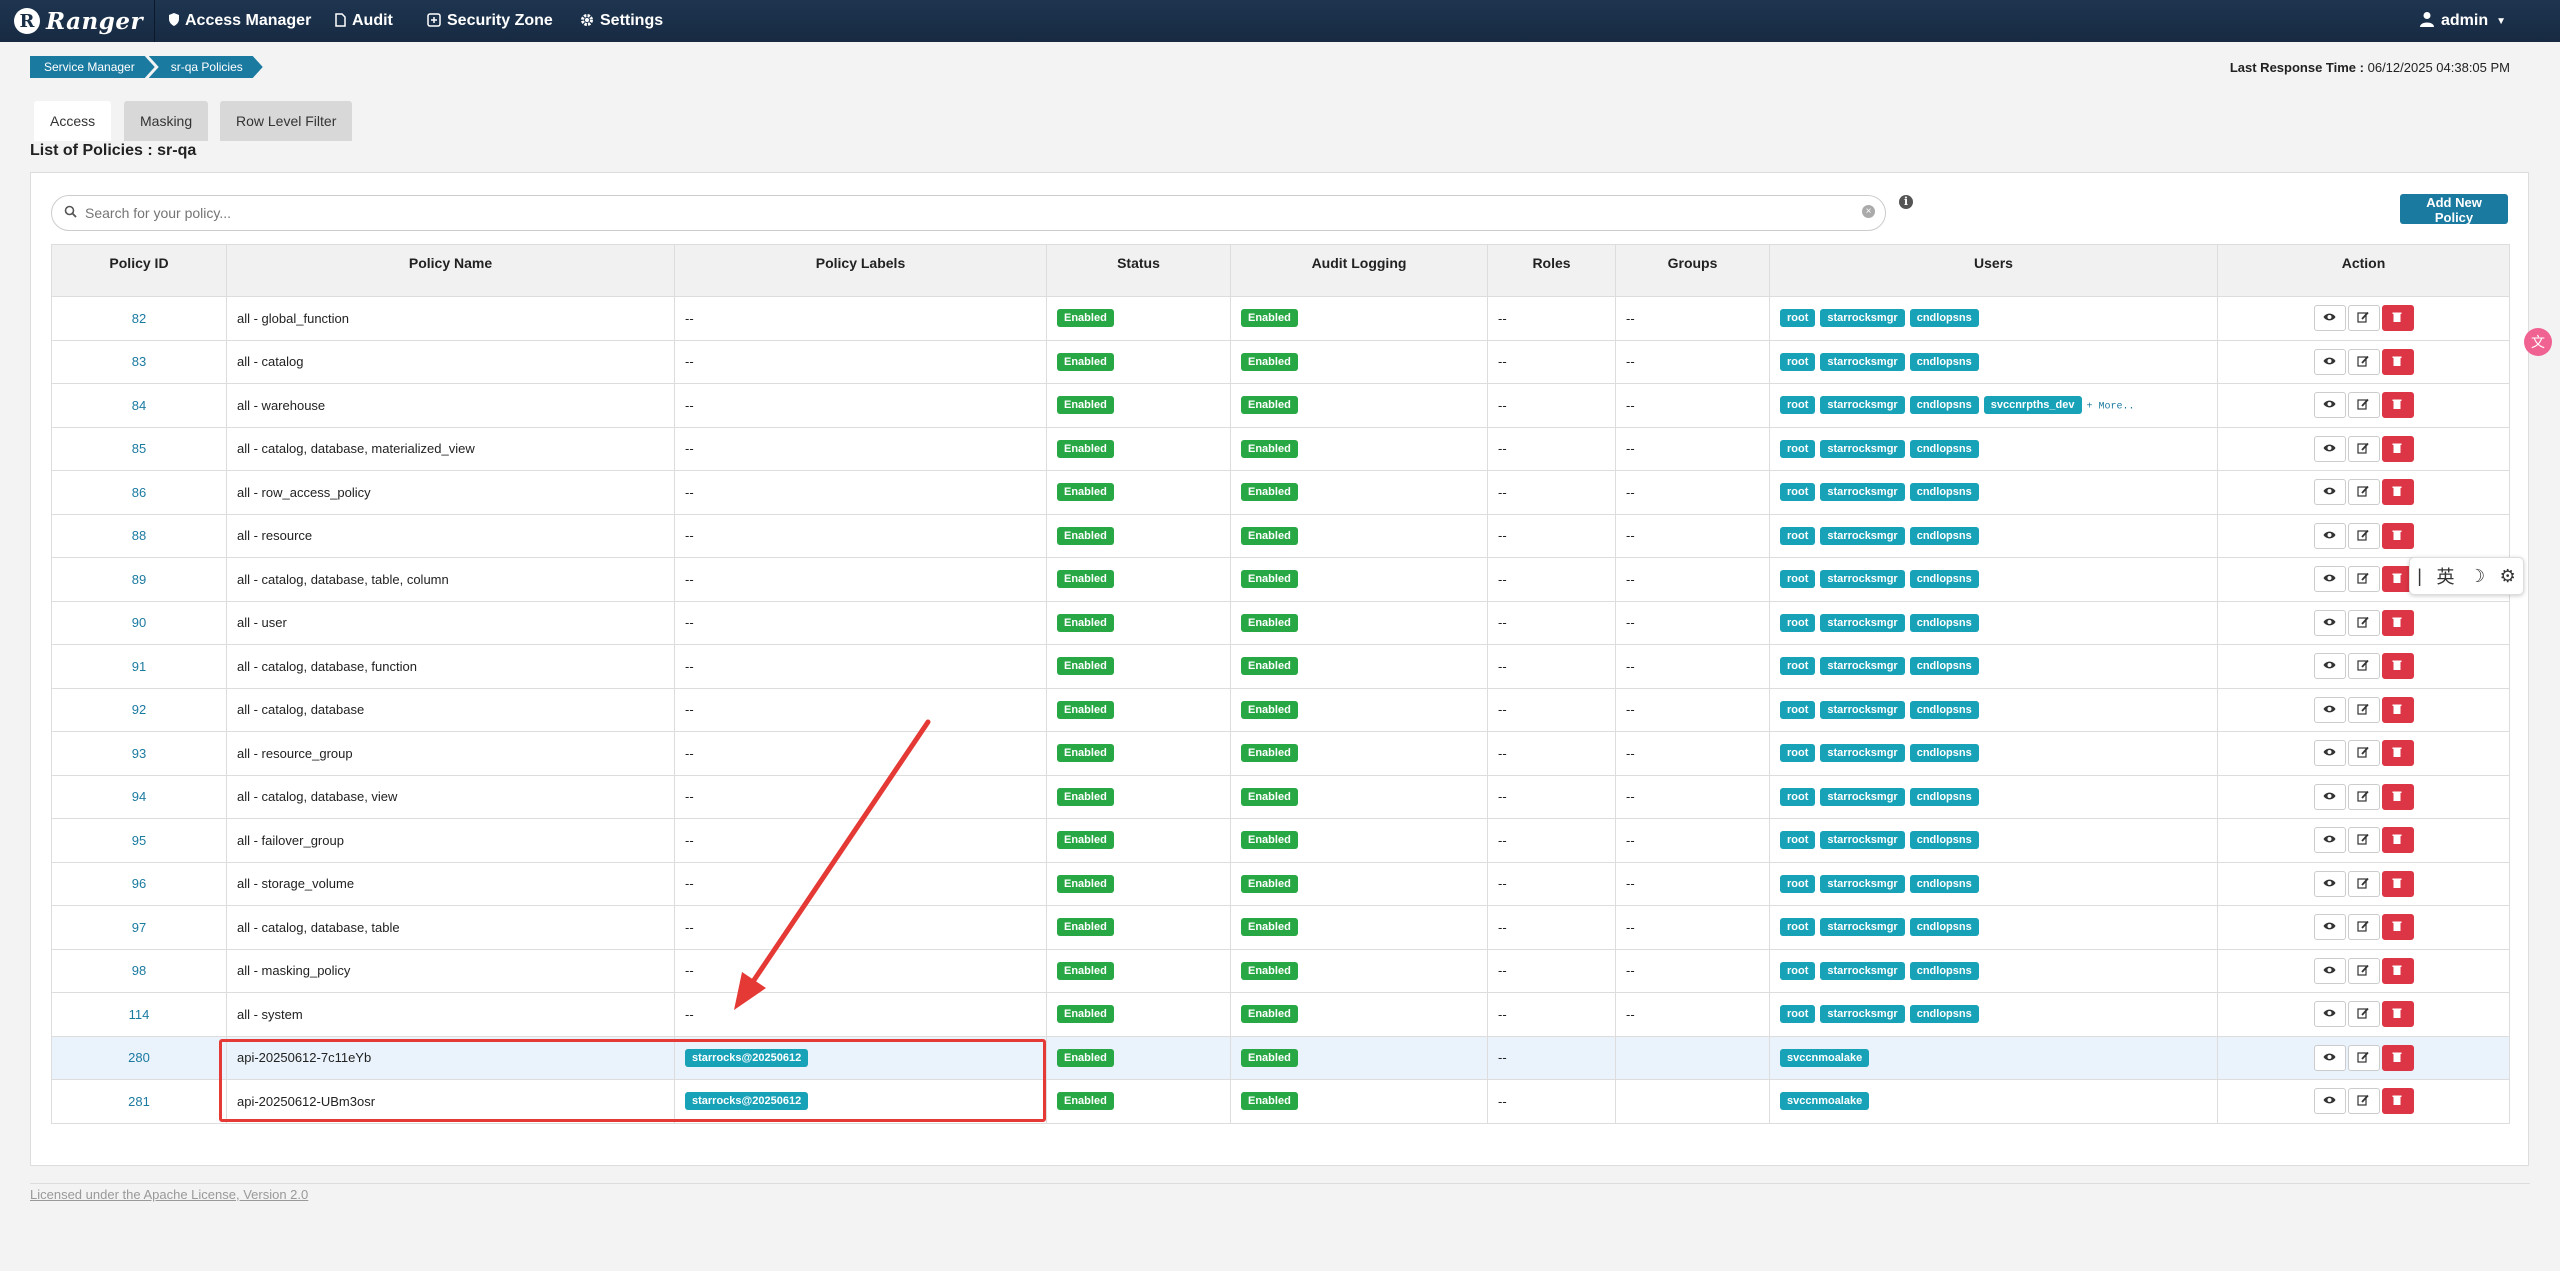 The width and height of the screenshot is (2560, 1271). Describe the element at coordinates (139, 405) in the screenshot. I see `policy-id-link: 84` at that location.